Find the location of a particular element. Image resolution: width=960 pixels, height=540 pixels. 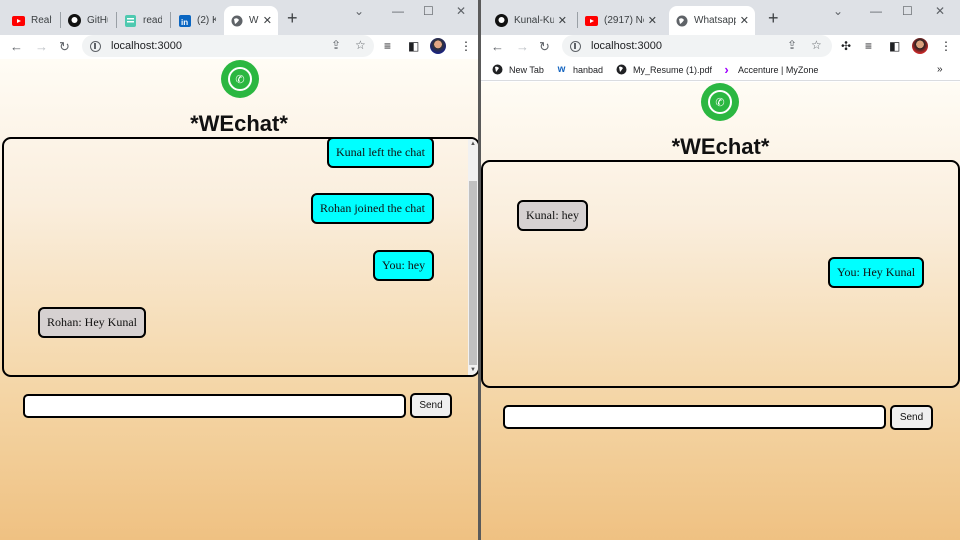

tab-wechat-active: W ✕ is located at coordinates (251, 20).